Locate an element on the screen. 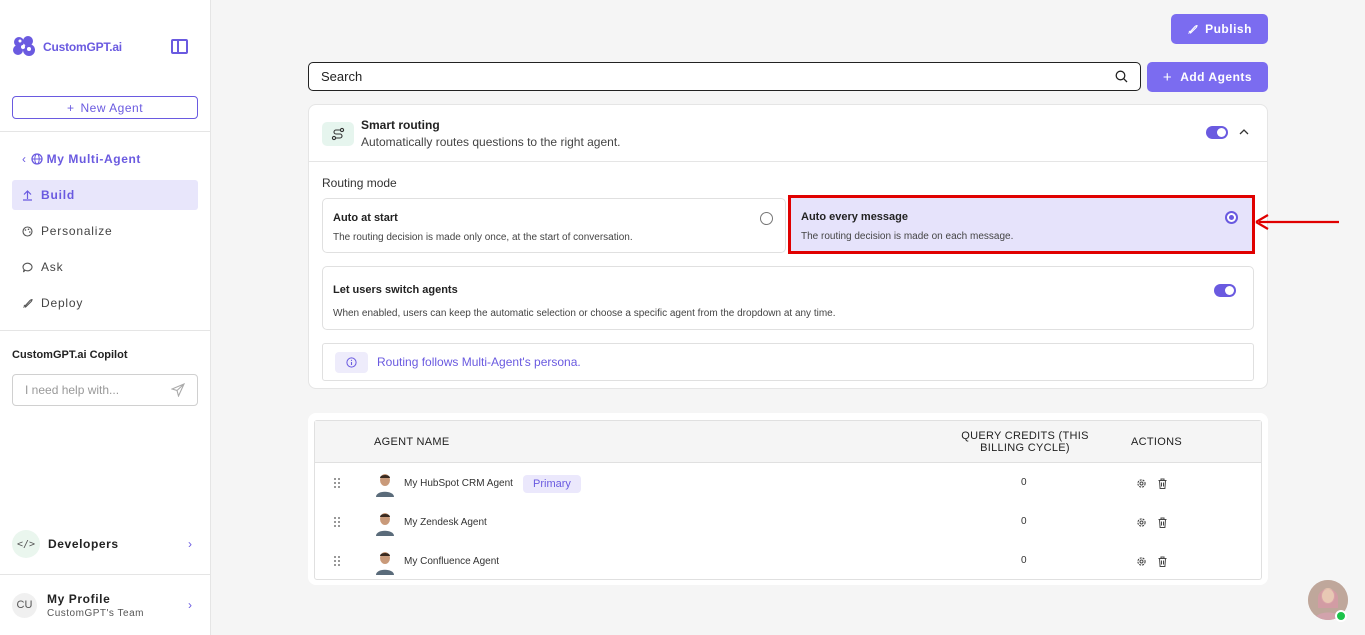 The image size is (1365, 635). back-label: My Multi-Agent is located at coordinates (93, 159).